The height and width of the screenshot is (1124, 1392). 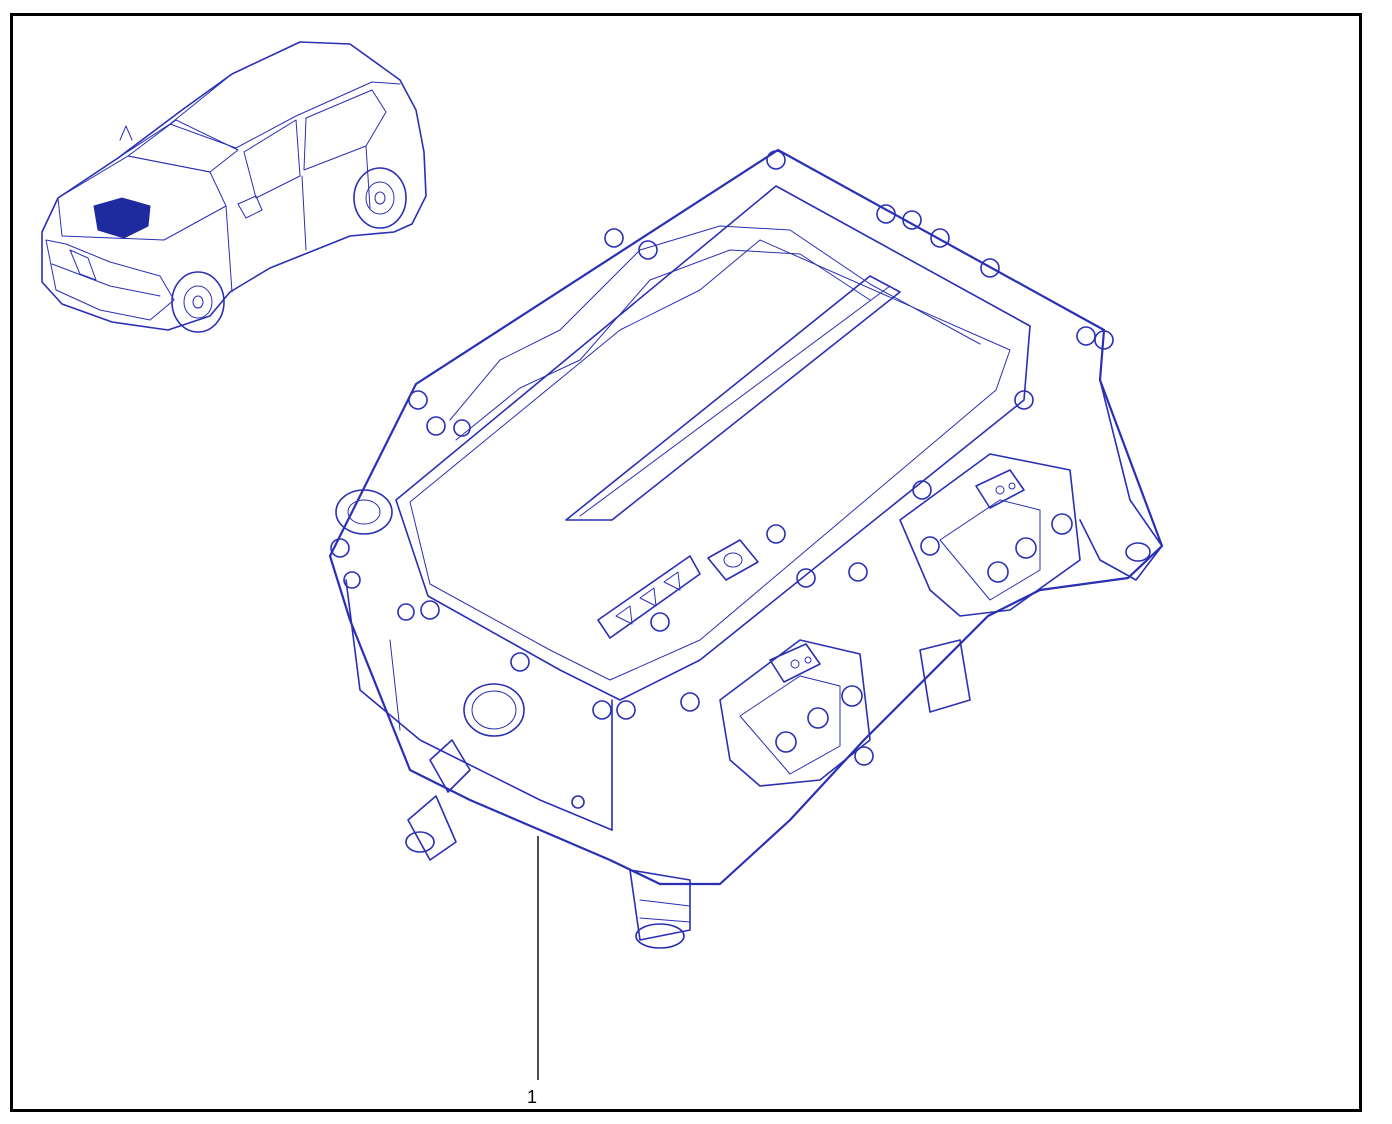 I want to click on callout-label-1: 1, so click(x=532, y=1097).